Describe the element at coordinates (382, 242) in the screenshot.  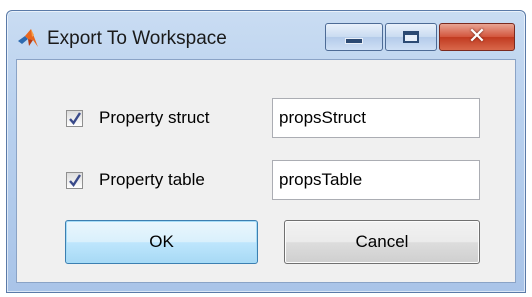
I see `cancel-button: Cancel` at that location.